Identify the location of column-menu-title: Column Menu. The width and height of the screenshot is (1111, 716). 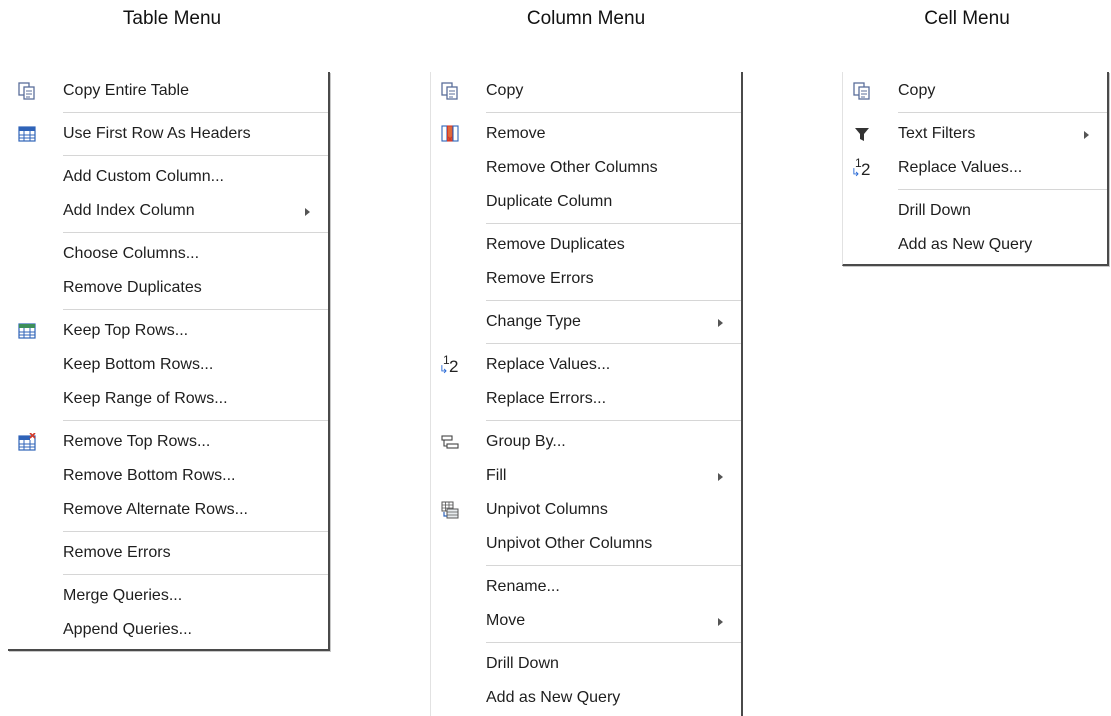
(586, 18).